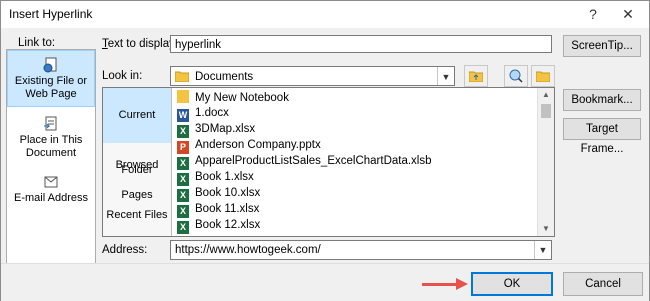 The width and height of the screenshot is (650, 301). Describe the element at coordinates (242, 98) in the screenshot. I see `file-name: My New Notebook` at that location.